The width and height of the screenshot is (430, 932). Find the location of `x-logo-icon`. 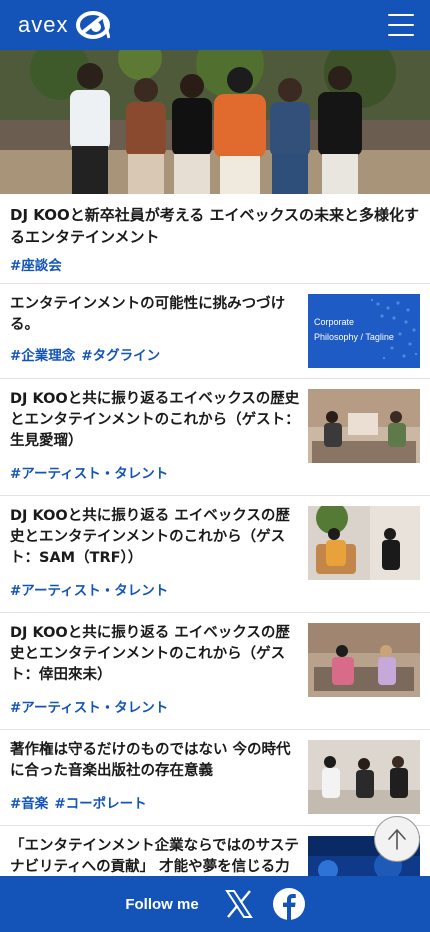

x-logo-icon is located at coordinates (239, 904).